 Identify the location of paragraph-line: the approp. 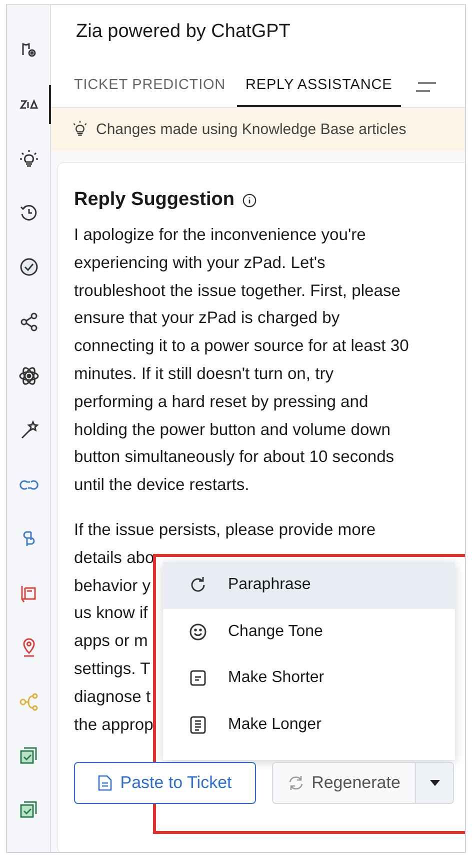
(114, 725).